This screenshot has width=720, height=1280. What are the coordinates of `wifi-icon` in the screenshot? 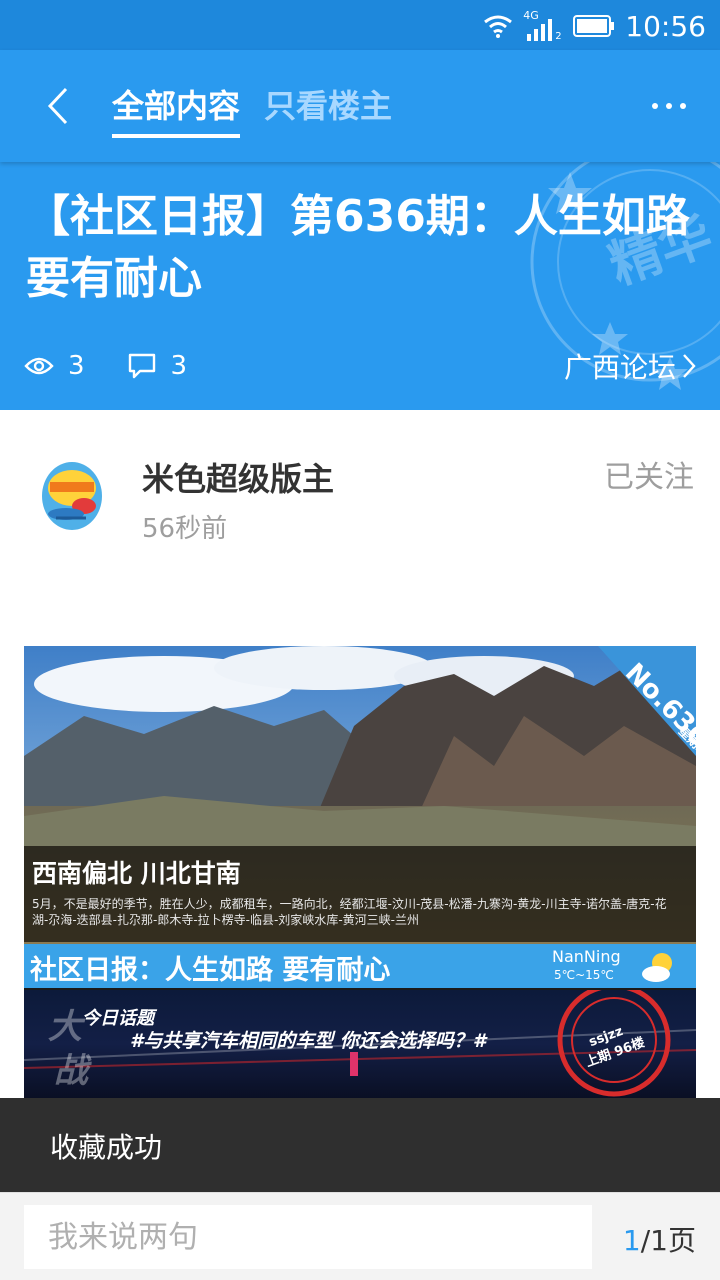 It's located at (498, 26).